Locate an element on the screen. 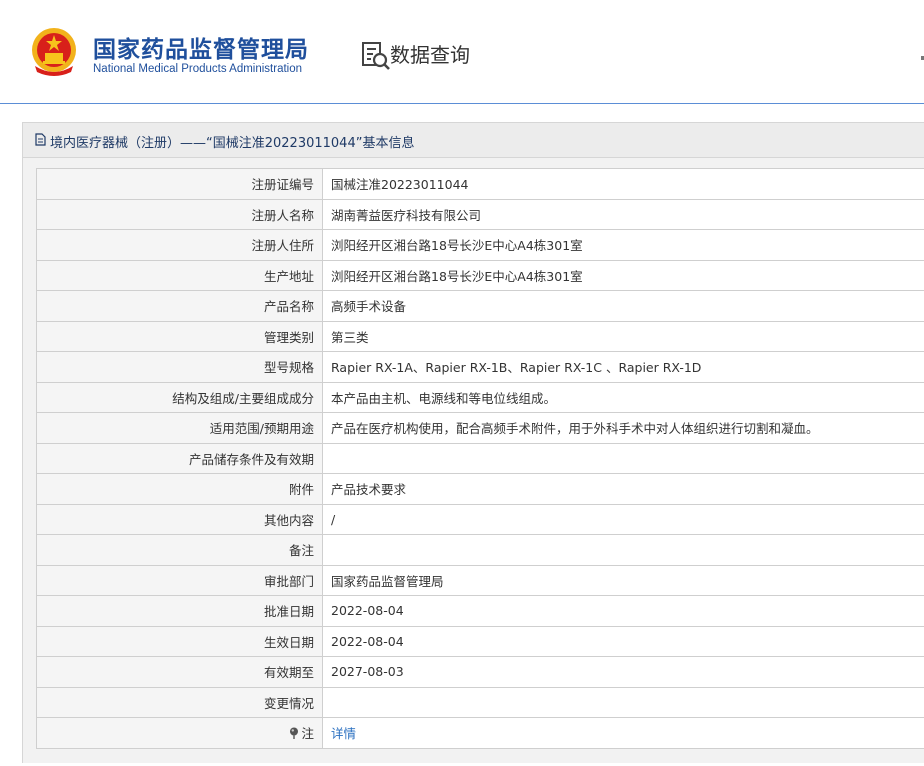 The height and width of the screenshot is (766, 924). field-label-text: 产品储存条件及有效期 is located at coordinates (251, 459).